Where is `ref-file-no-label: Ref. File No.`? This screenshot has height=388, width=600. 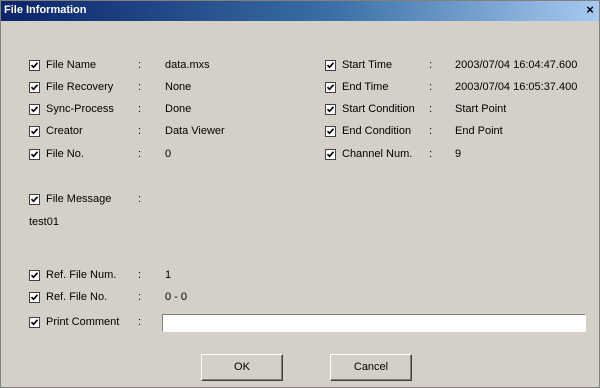 ref-file-no-label: Ref. File No. is located at coordinates (77, 297).